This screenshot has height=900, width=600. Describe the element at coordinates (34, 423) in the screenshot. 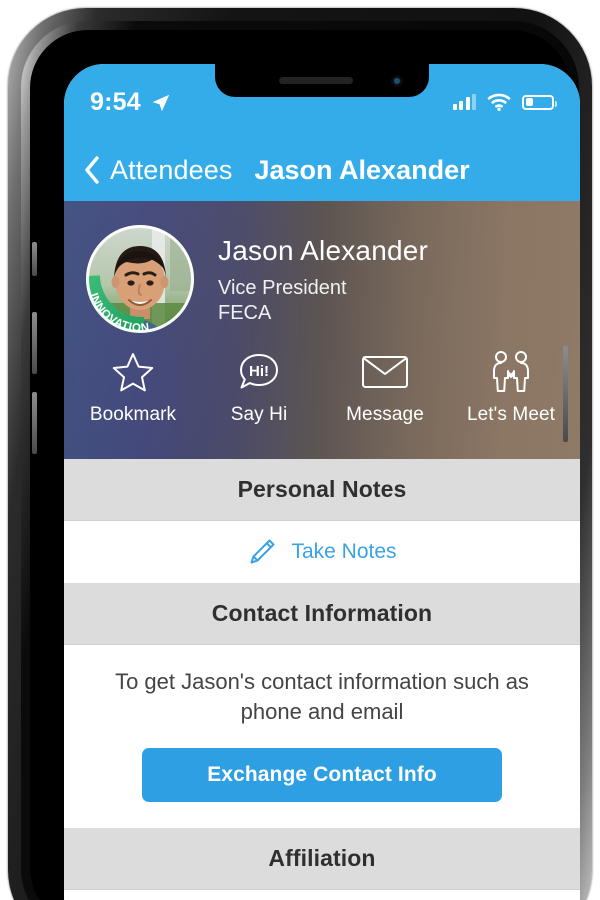

I see `volume-down-button` at that location.